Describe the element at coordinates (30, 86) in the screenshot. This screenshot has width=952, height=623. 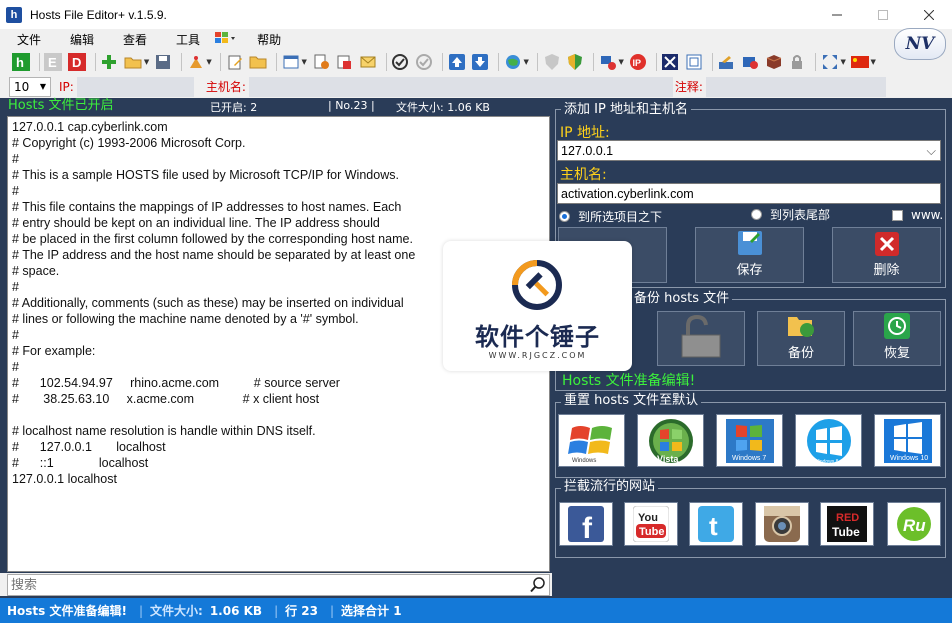
I see `page-count-select: 10 ▼` at that location.